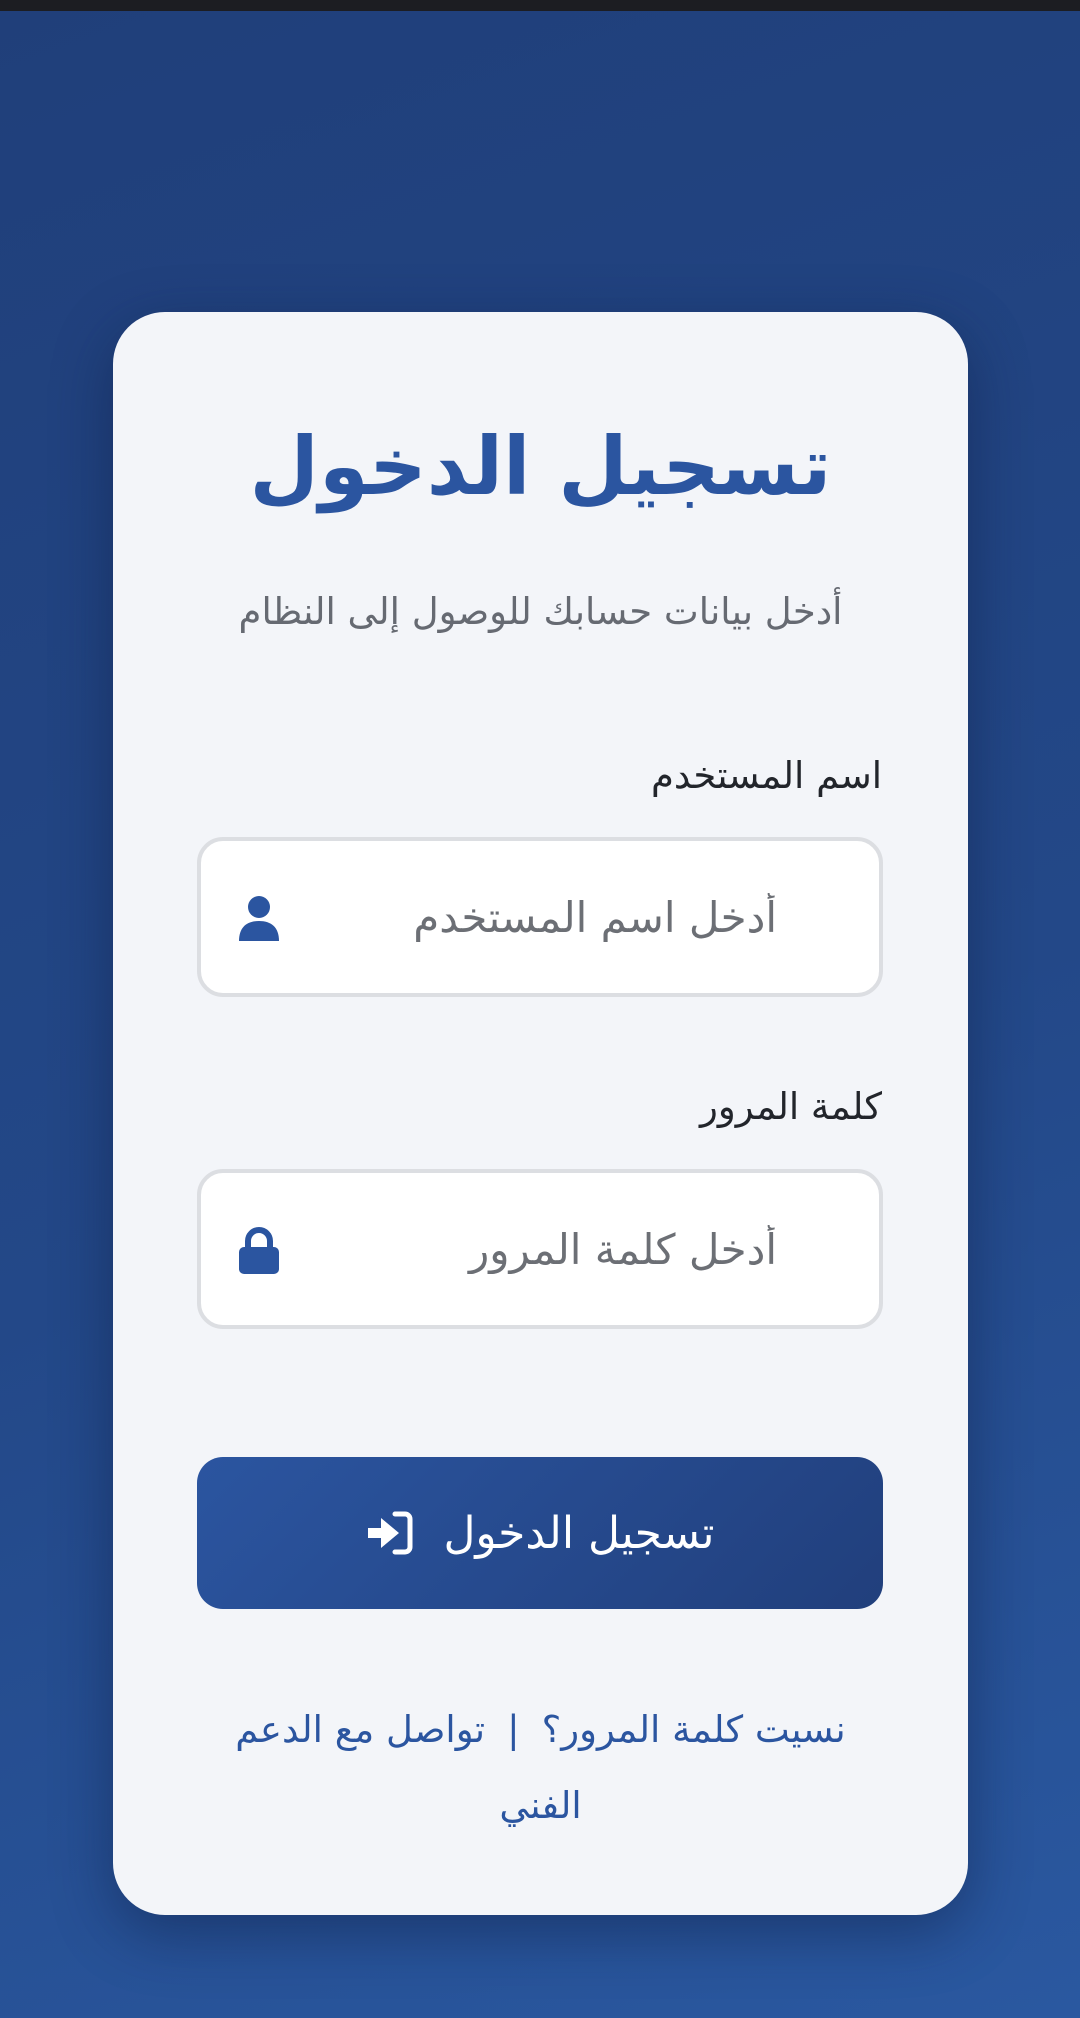 This screenshot has height=2018, width=1080. What do you see at coordinates (390, 1533) in the screenshot?
I see `sign-in-icon` at bounding box center [390, 1533].